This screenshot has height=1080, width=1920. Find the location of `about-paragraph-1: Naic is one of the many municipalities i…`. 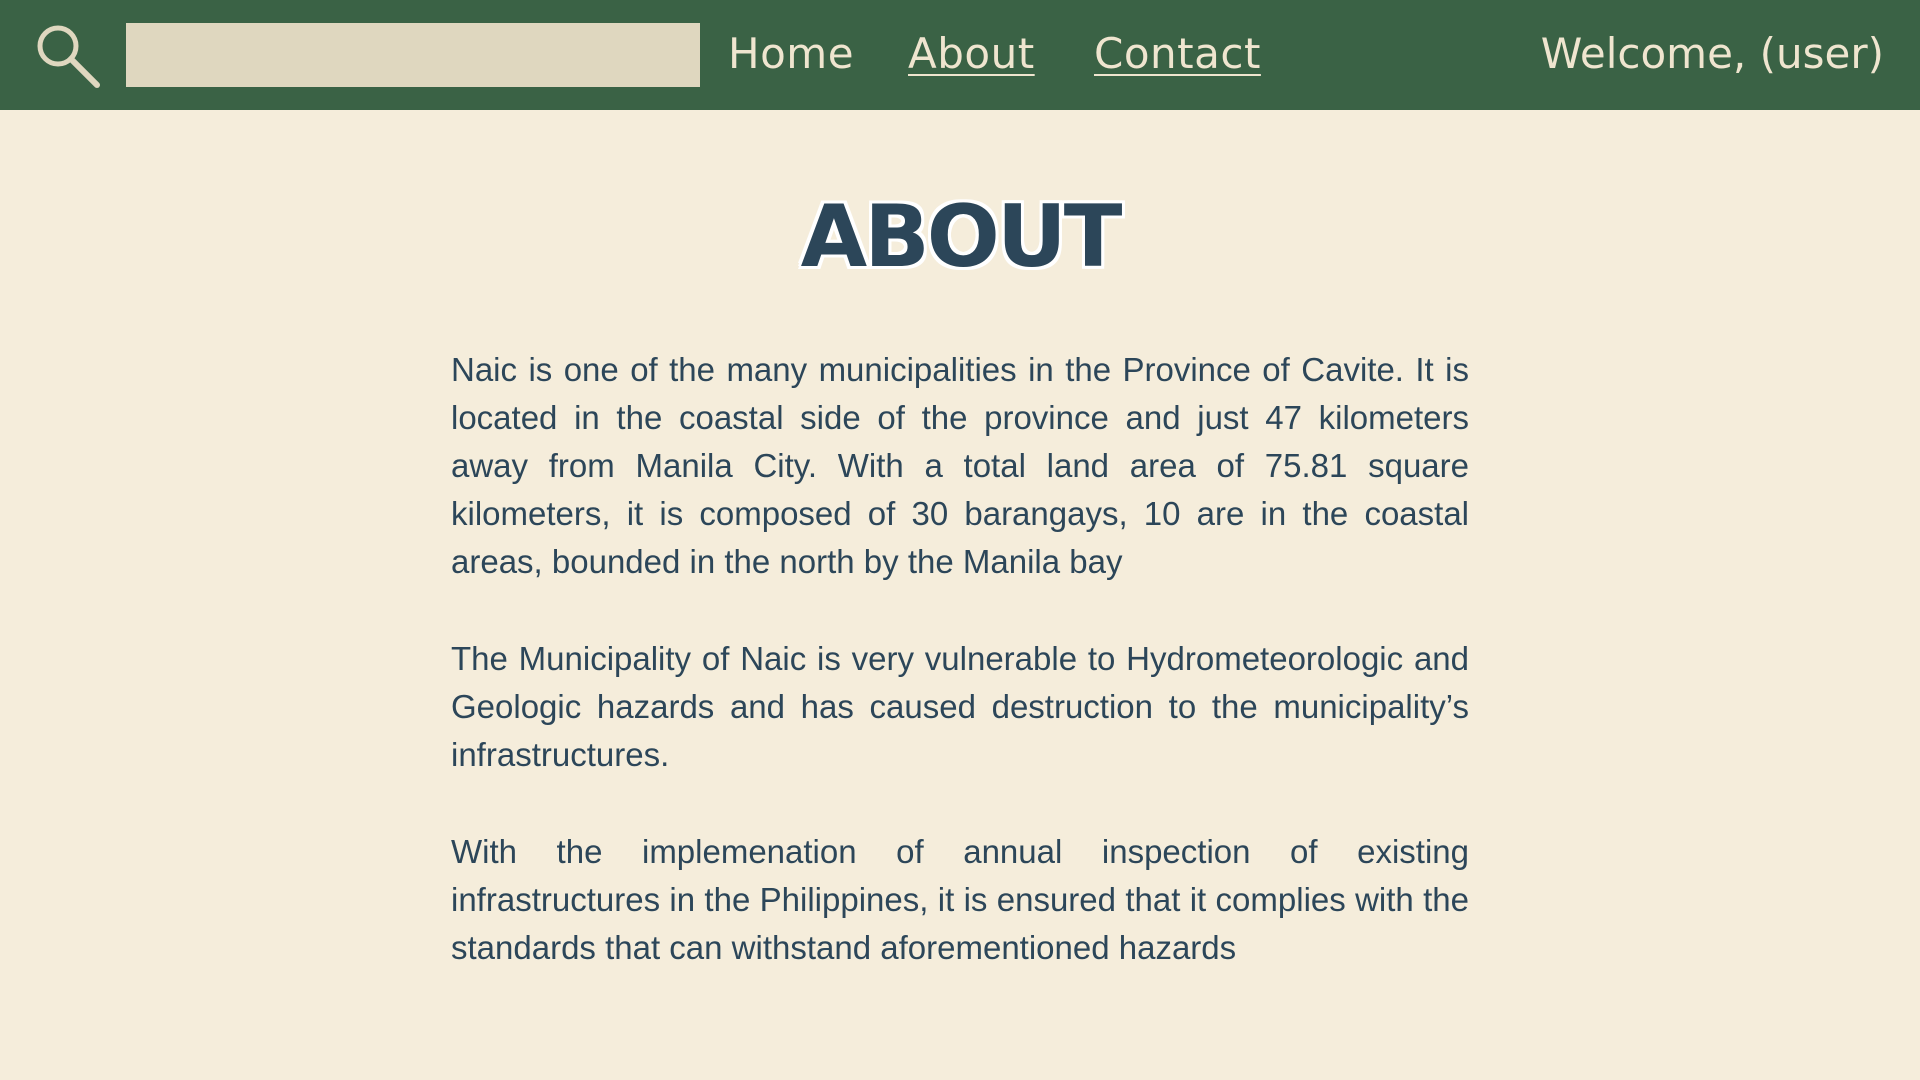

about-paragraph-1: Naic is one of the many municipalities i… is located at coordinates (960, 465).